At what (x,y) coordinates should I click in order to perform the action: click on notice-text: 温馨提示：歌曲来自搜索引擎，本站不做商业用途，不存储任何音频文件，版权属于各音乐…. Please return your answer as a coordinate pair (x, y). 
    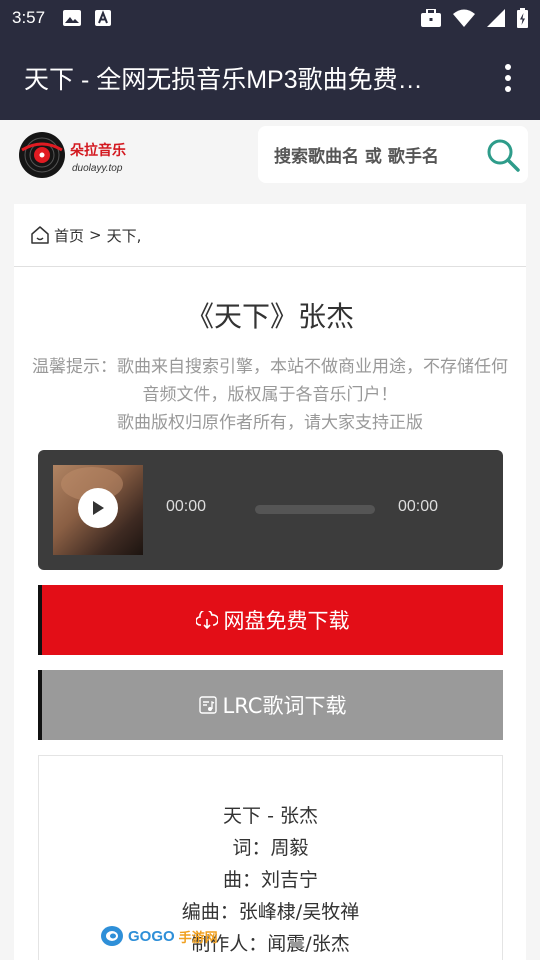
    Looking at the image, I should click on (270, 395).